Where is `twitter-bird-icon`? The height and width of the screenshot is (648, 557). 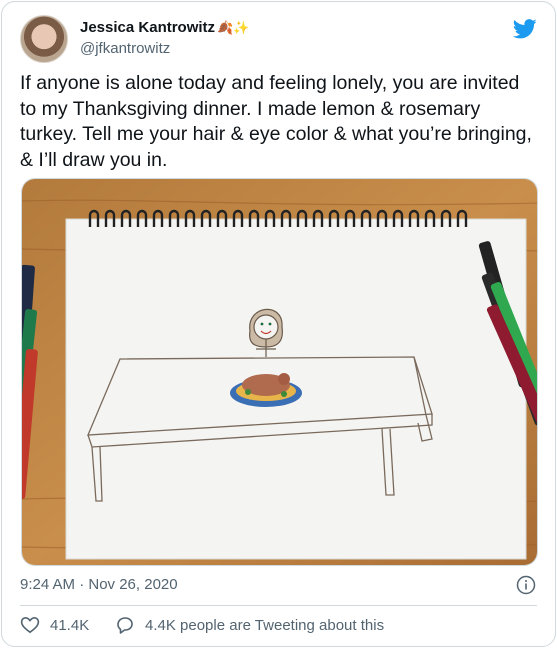
twitter-bird-icon is located at coordinates (525, 29).